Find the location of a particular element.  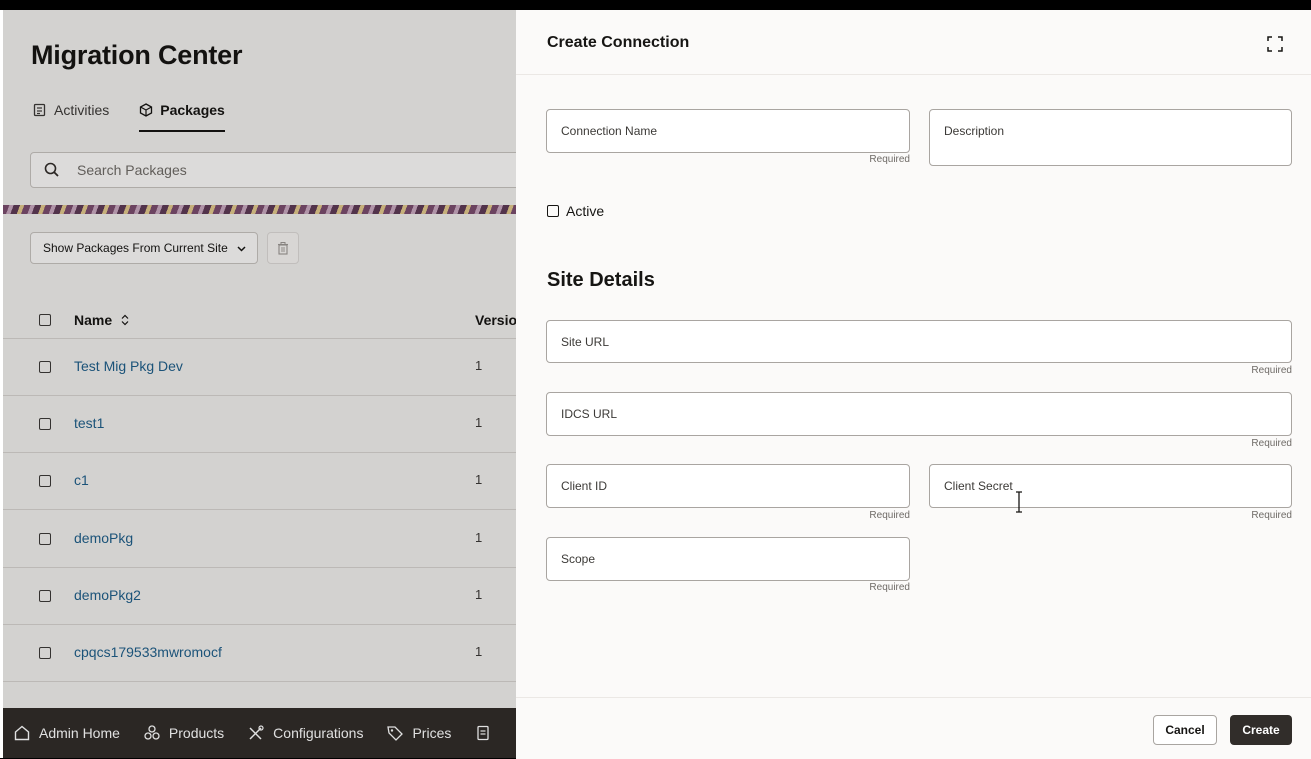

table-row: demoPkg 1 is located at coordinates (259, 539).